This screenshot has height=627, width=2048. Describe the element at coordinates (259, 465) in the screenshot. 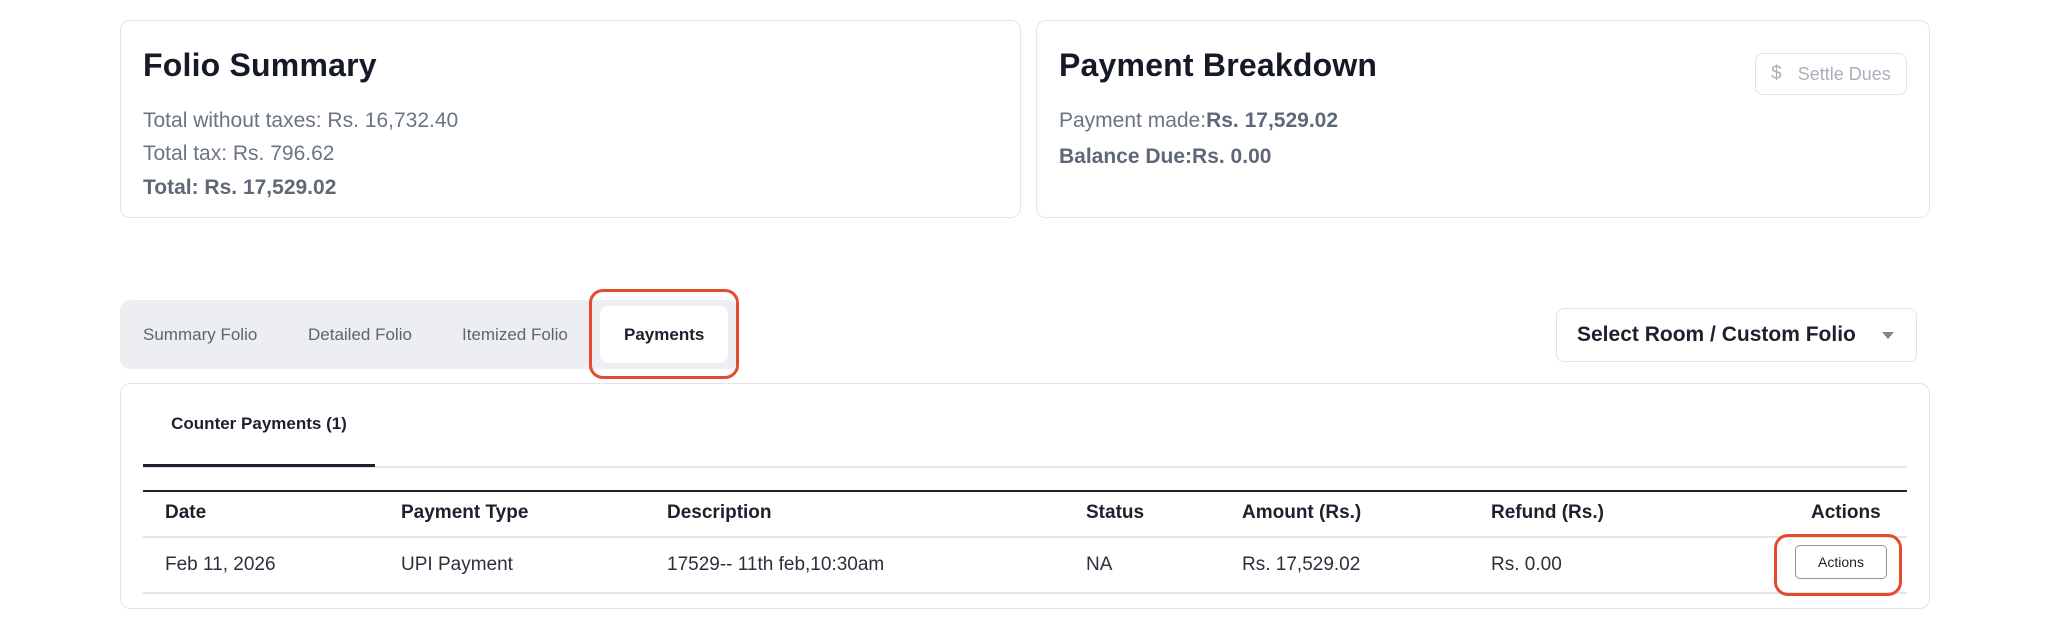

I see `active-subtab-underline` at that location.